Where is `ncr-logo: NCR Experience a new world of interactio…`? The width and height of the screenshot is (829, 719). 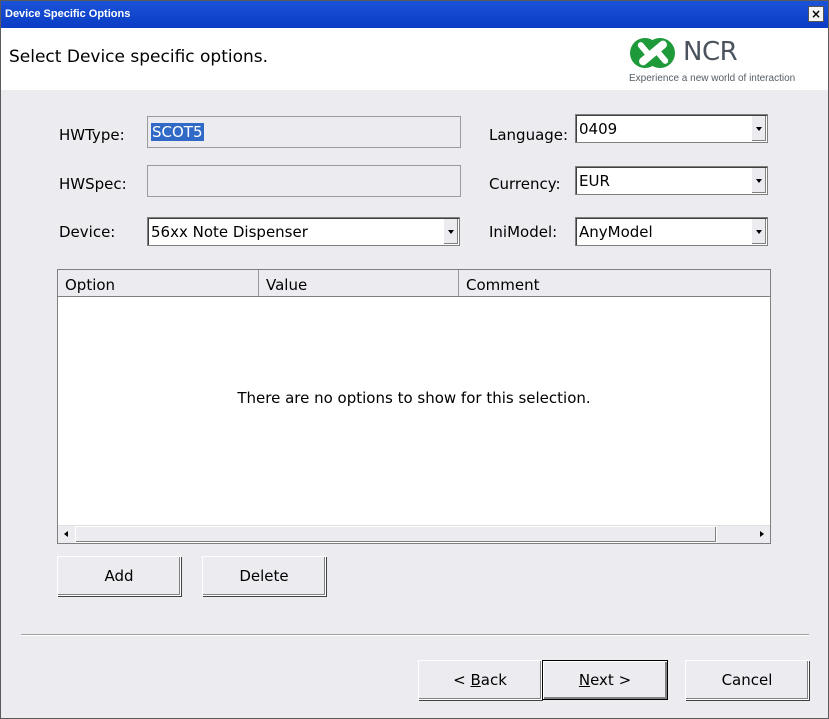 ncr-logo: NCR Experience a new world of interactio… is located at coordinates (724, 61).